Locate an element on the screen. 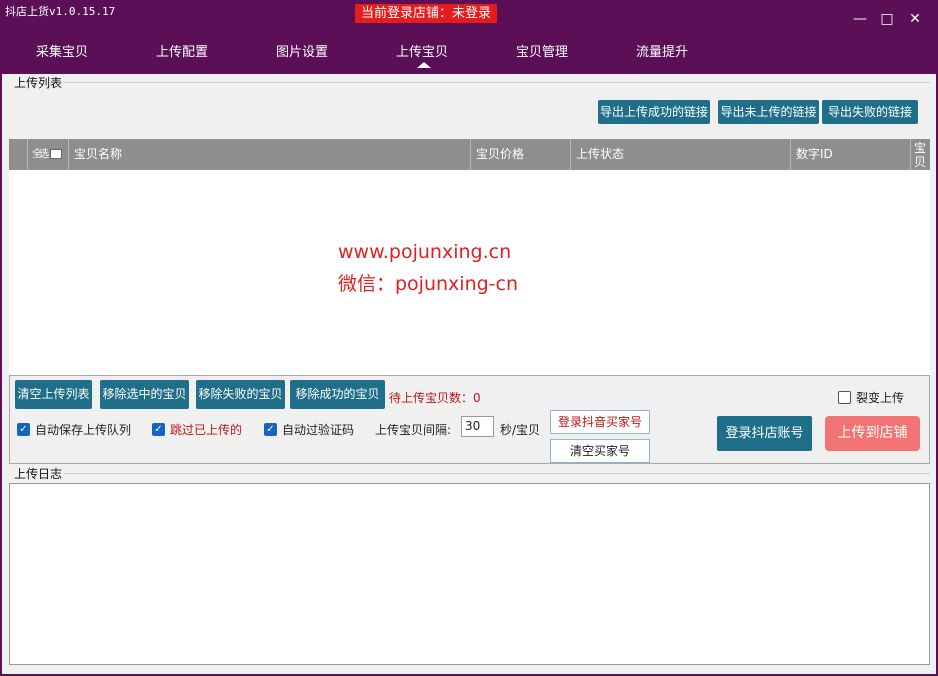 This screenshot has height=676, width=938. upload-log-label: 上传日志 is located at coordinates (38, 473).